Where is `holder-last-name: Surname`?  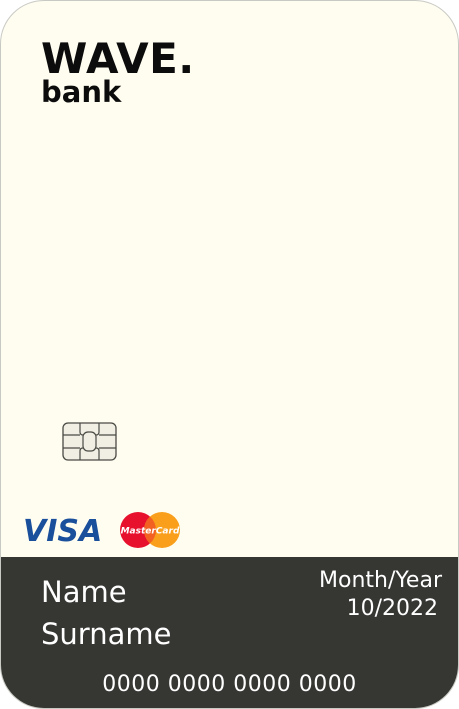 holder-last-name: Surname is located at coordinates (106, 634).